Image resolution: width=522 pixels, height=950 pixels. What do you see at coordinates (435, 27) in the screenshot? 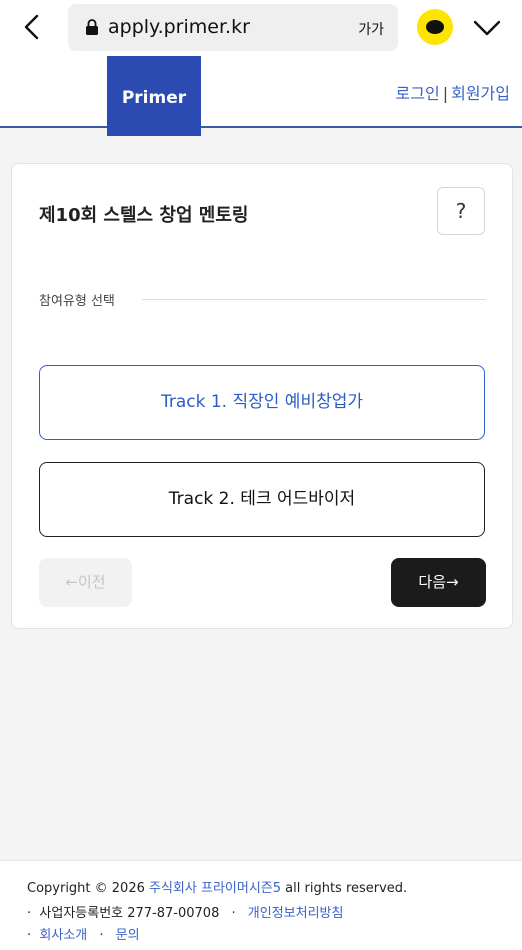
I see `kakao-talk-icon` at bounding box center [435, 27].